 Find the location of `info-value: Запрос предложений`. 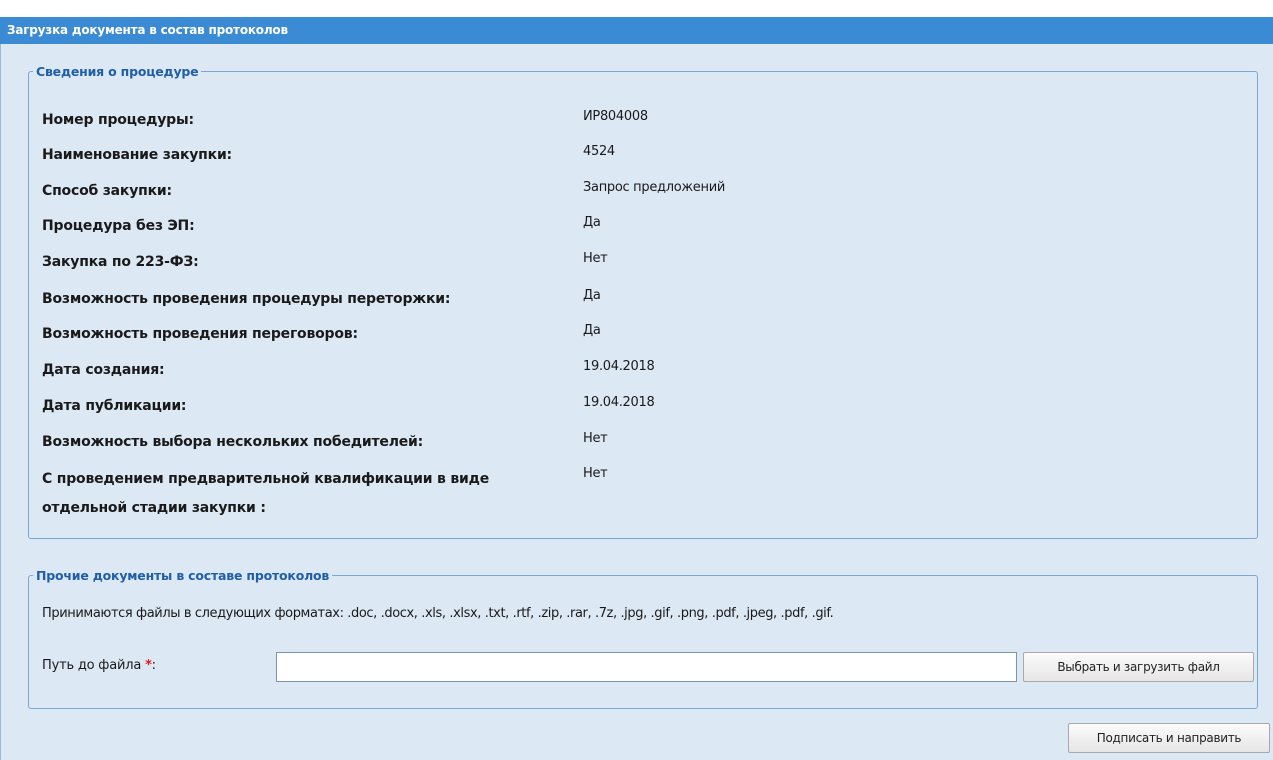

info-value: Запрос предложений is located at coordinates (654, 187).